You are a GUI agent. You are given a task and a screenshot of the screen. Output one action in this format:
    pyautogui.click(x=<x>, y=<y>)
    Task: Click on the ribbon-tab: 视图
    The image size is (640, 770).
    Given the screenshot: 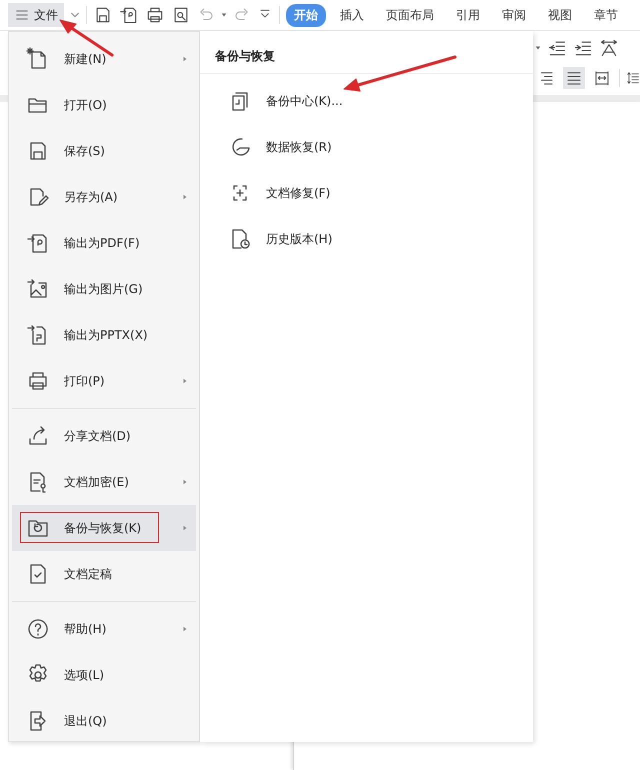 What is the action you would take?
    pyautogui.click(x=560, y=15)
    